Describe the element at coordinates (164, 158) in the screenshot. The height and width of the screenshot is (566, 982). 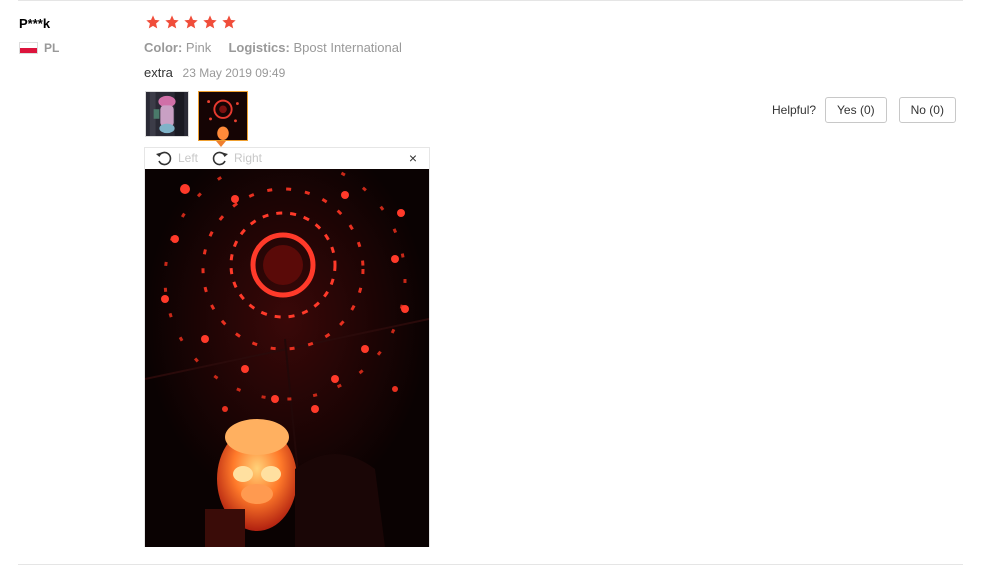
I see `rotate-left-icon` at that location.